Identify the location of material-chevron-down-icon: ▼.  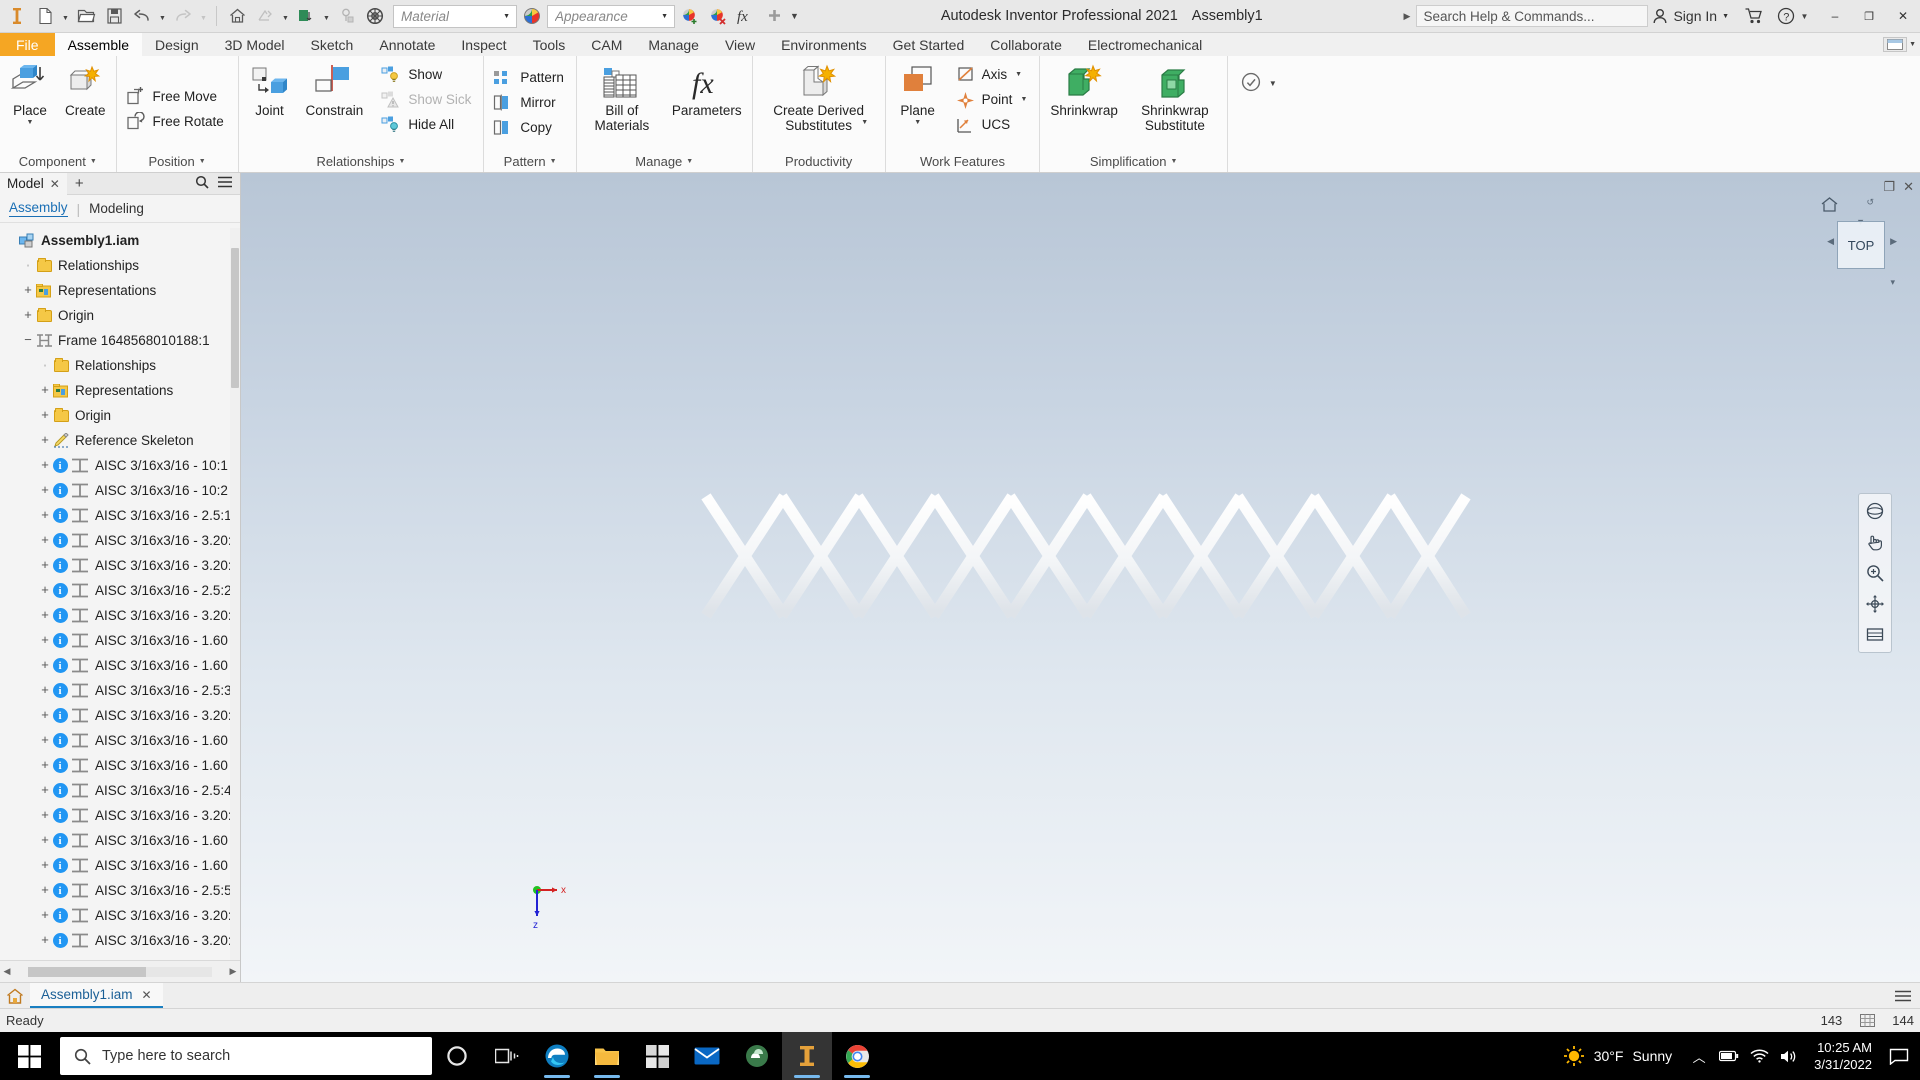
(506, 16).